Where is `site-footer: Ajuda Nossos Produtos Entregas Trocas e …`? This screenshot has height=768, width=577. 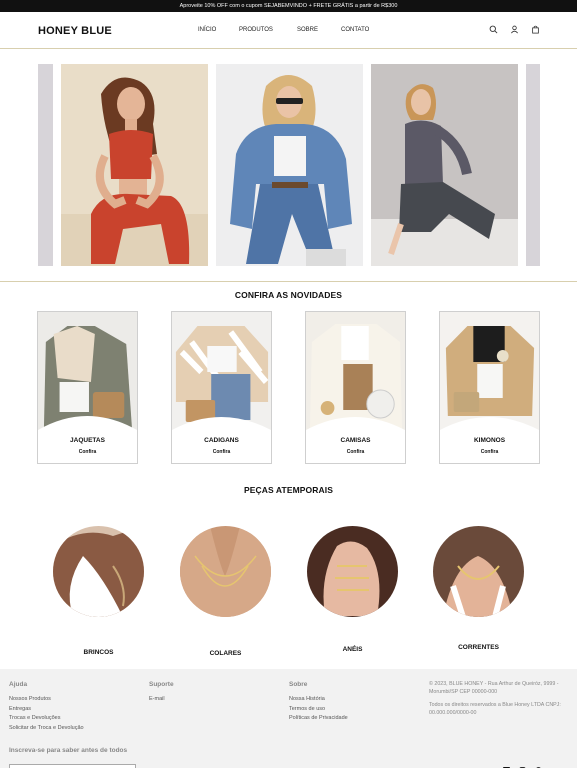
site-footer: Ajuda Nossos Produtos Entregas Trocas e … is located at coordinates (288, 718).